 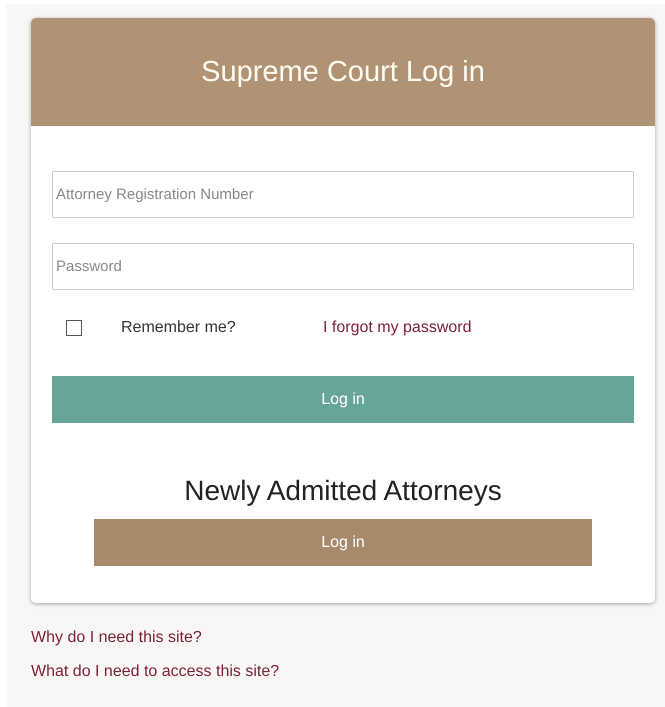 I want to click on remember-checkbox, so click(x=74, y=328).